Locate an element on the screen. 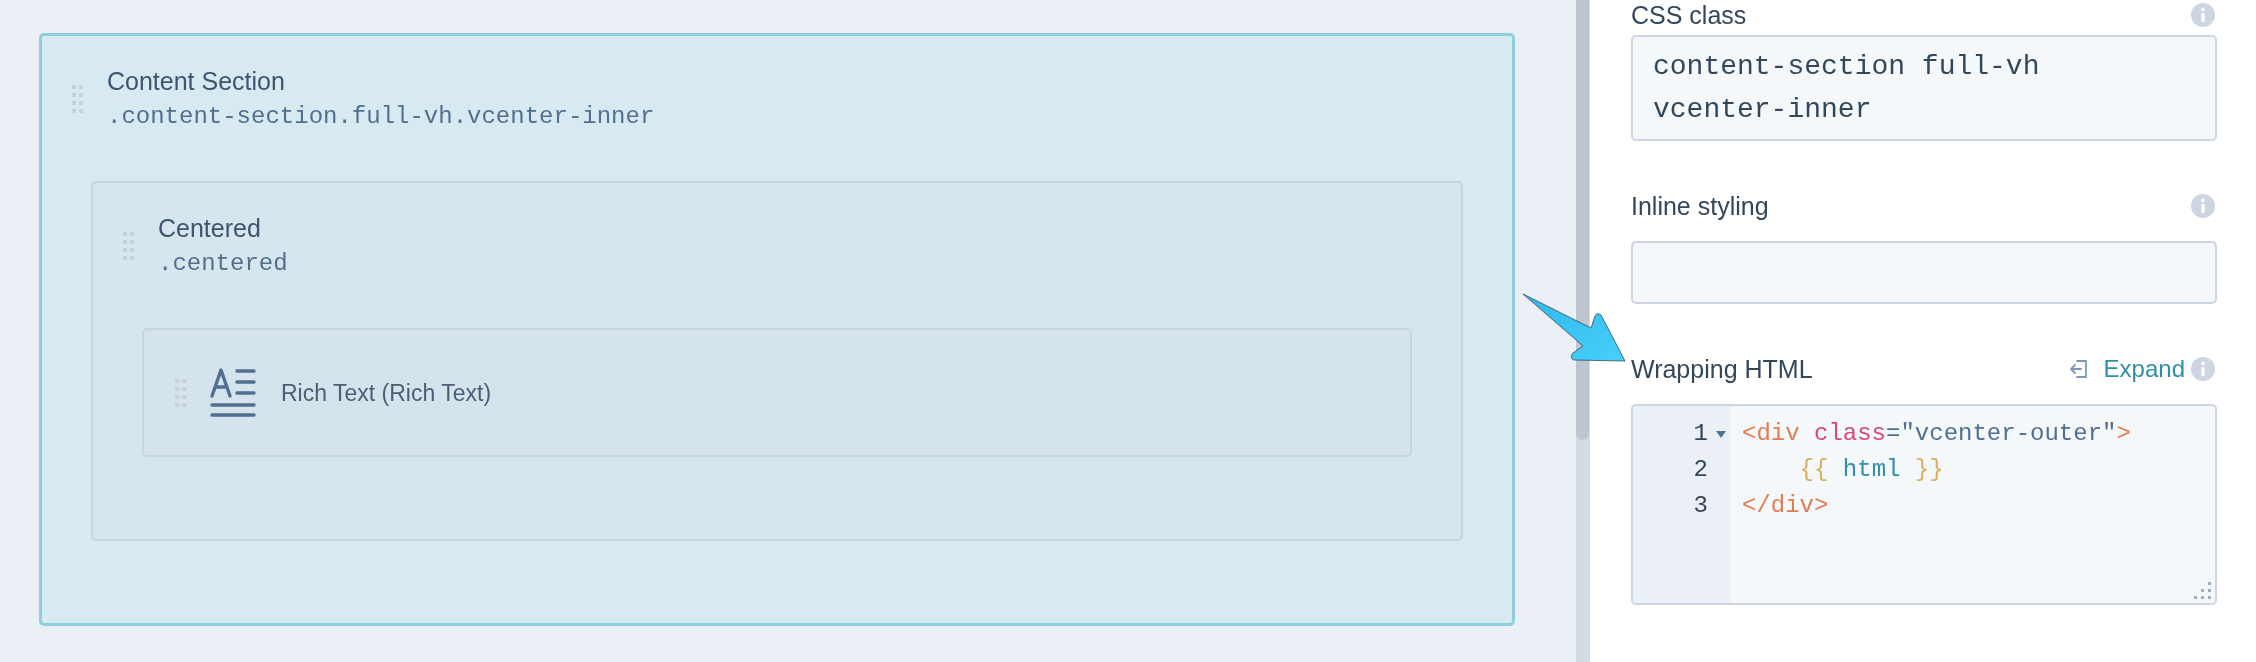 Image resolution: width=2256 pixels, height=662 pixels. fold-toggle-icon is located at coordinates (1721, 434).